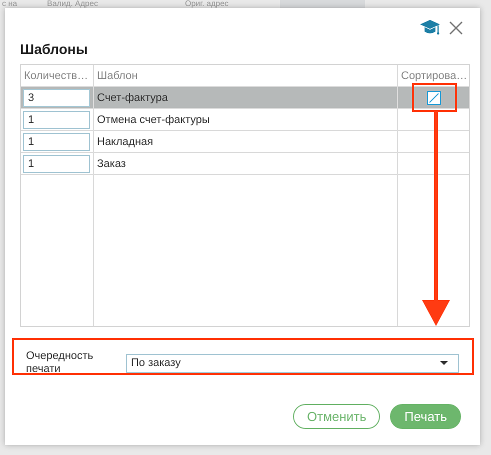 The width and height of the screenshot is (491, 455). What do you see at coordinates (430, 28) in the screenshot?
I see `graduation-cap-icon` at bounding box center [430, 28].